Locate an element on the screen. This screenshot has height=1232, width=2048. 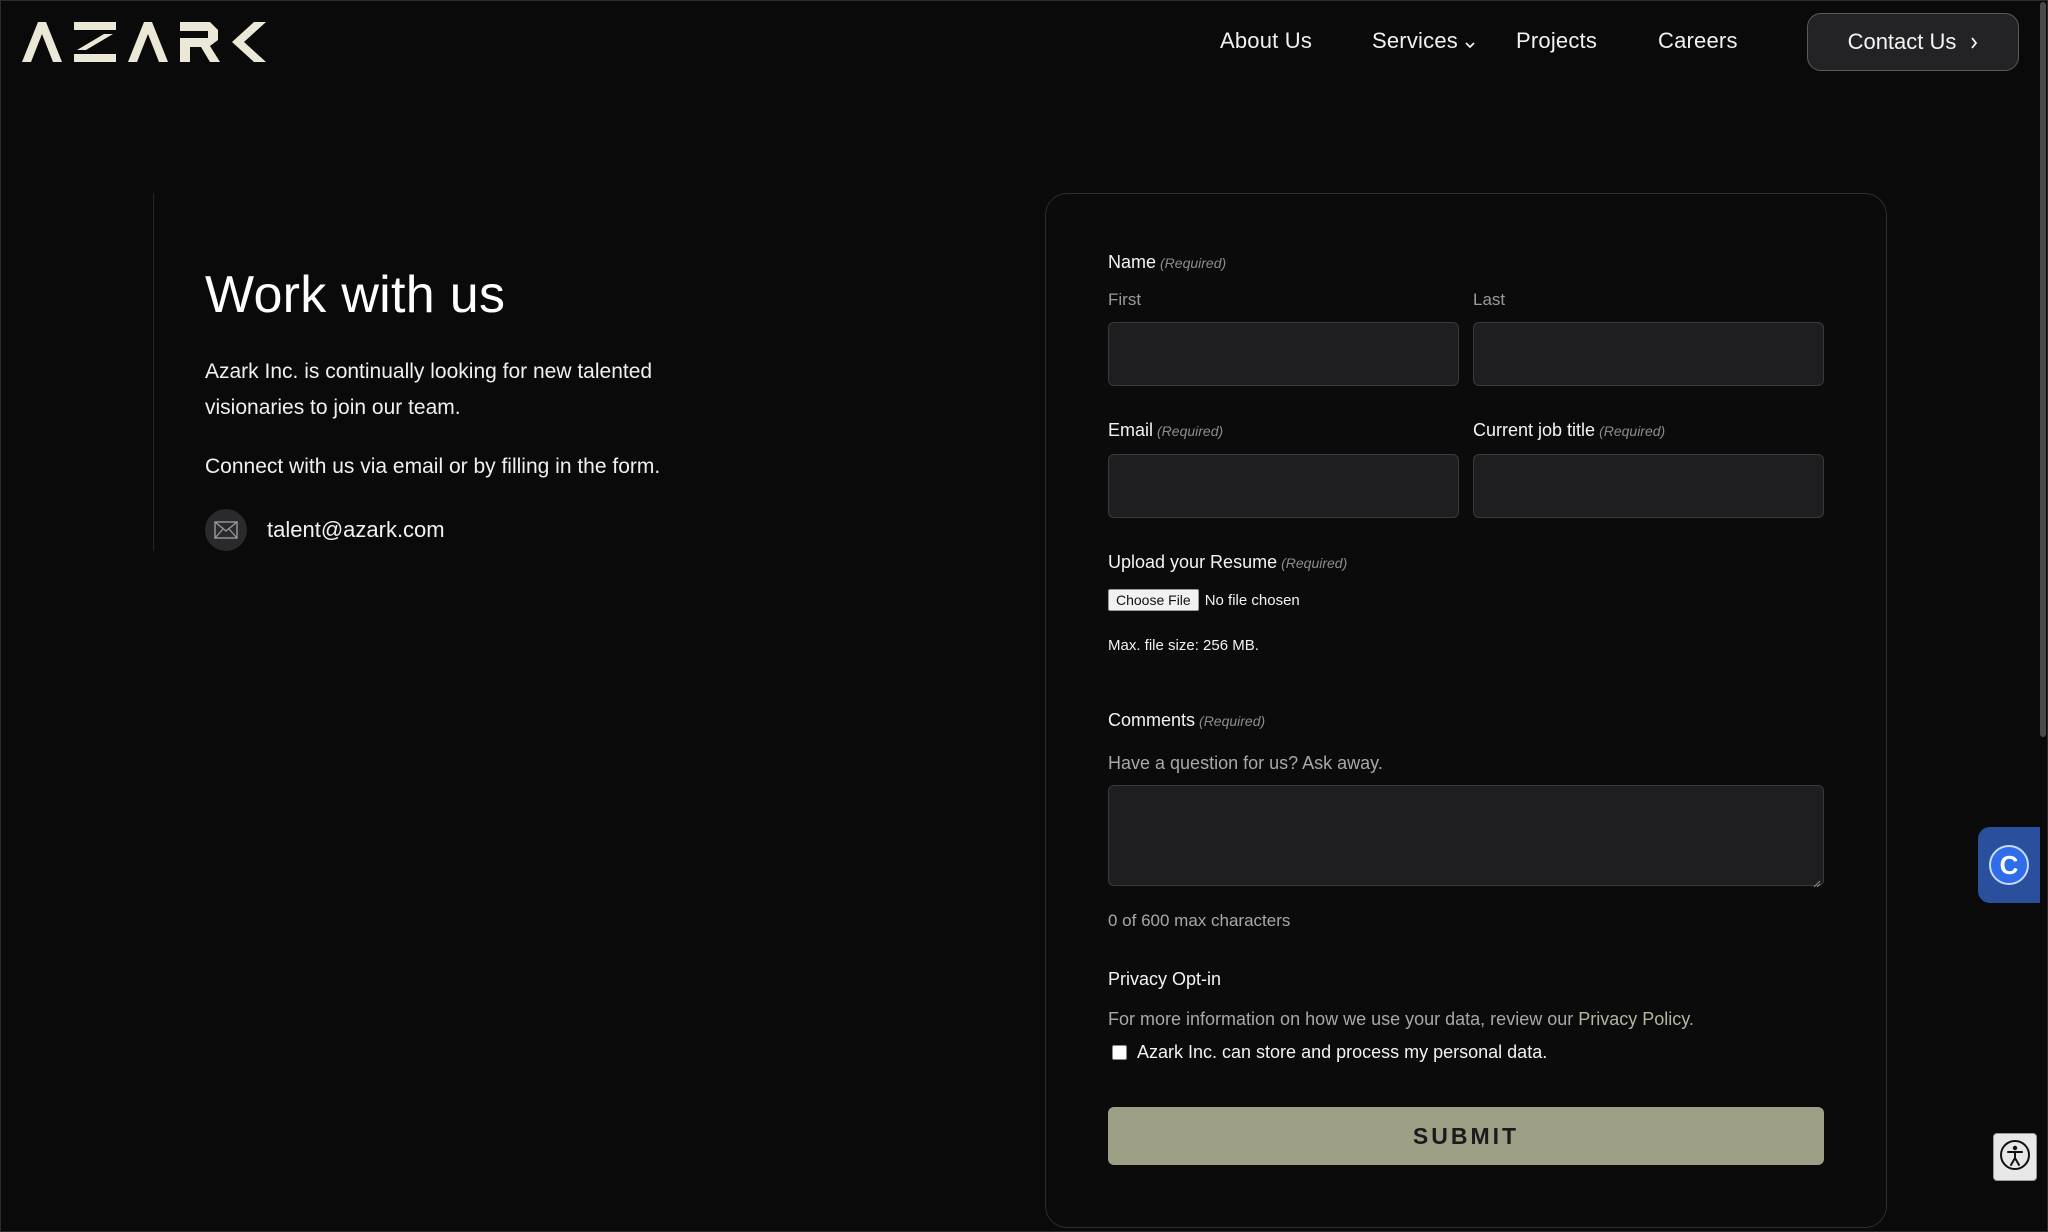
submit-button: SUBMIT is located at coordinates (1466, 1136).